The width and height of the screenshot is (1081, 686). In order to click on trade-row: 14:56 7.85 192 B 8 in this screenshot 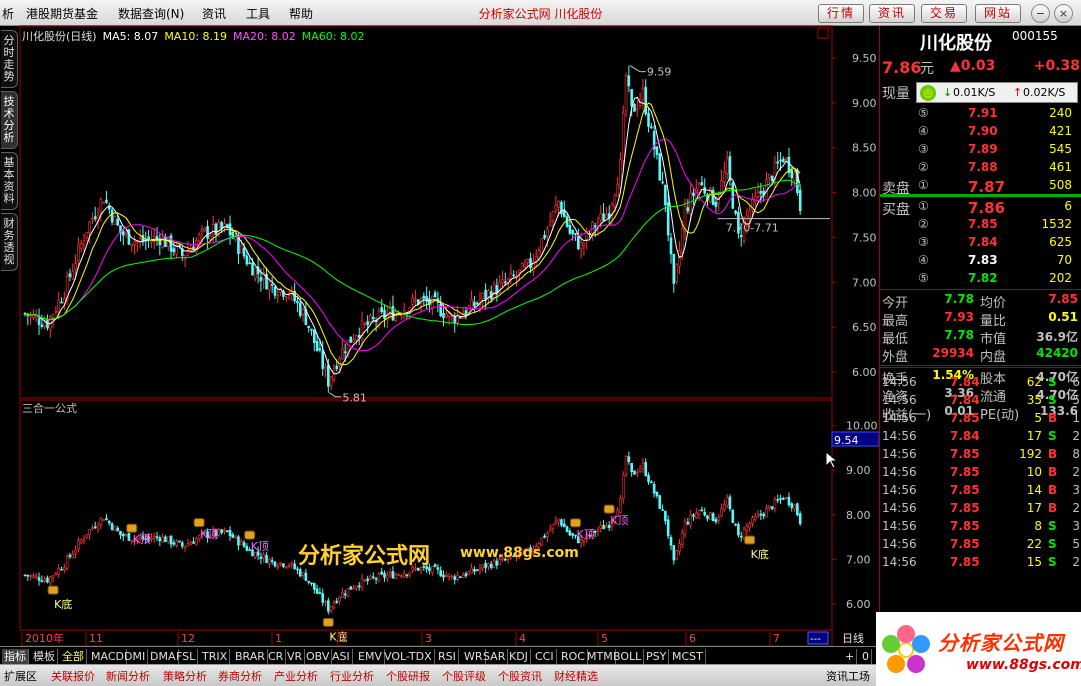, I will do `click(980, 455)`.